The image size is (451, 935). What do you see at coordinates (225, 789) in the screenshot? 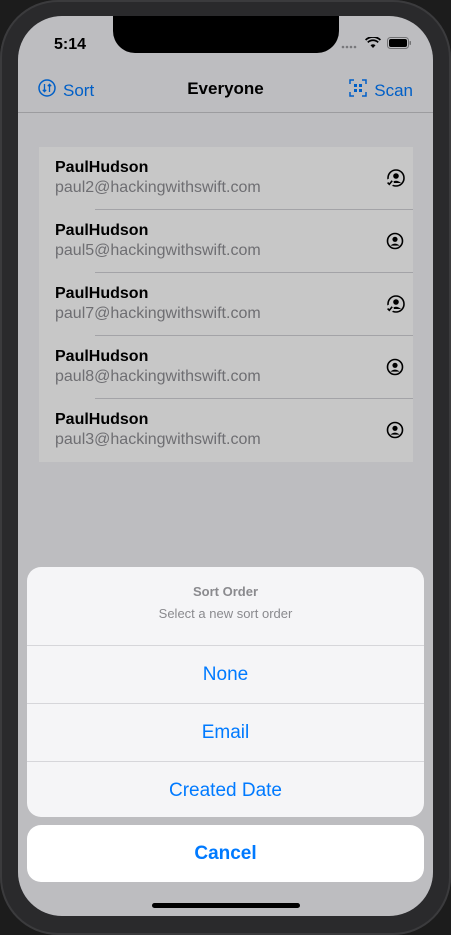
I see `sort-option-created-date: Created Date` at bounding box center [225, 789].